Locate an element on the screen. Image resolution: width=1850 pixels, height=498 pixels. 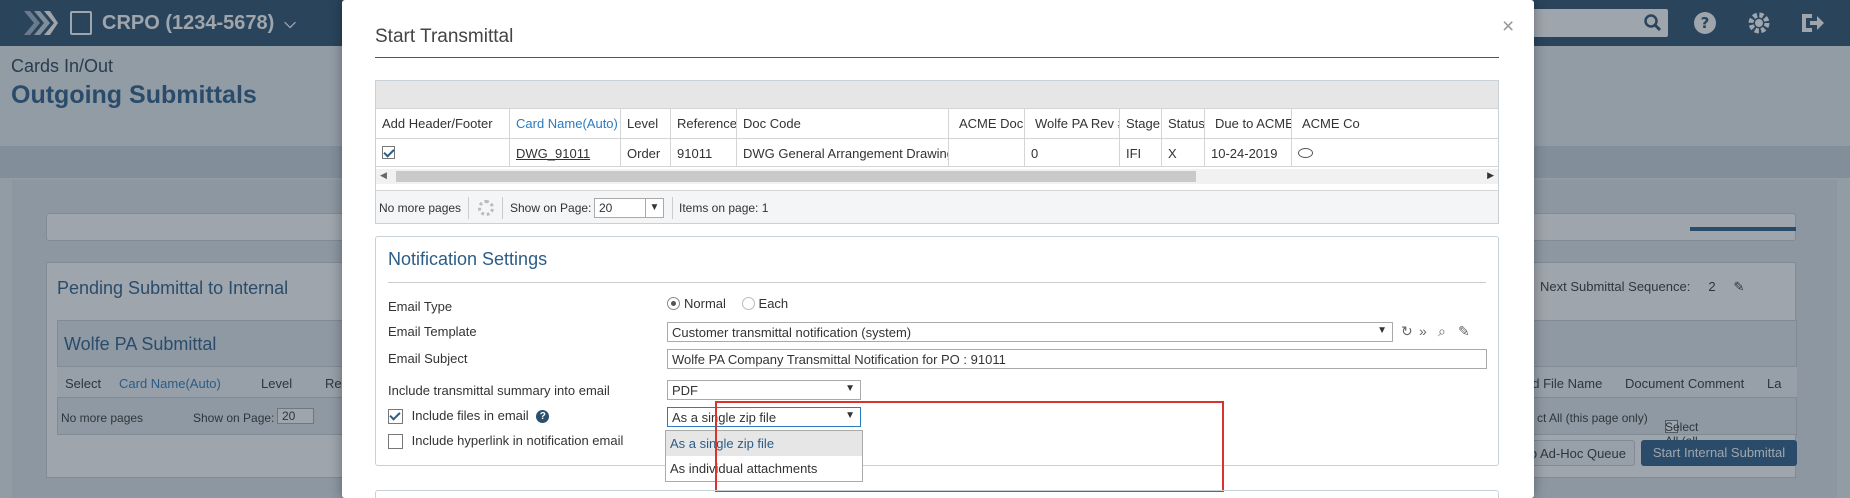
row-comment is located at coordinates (1395, 152).